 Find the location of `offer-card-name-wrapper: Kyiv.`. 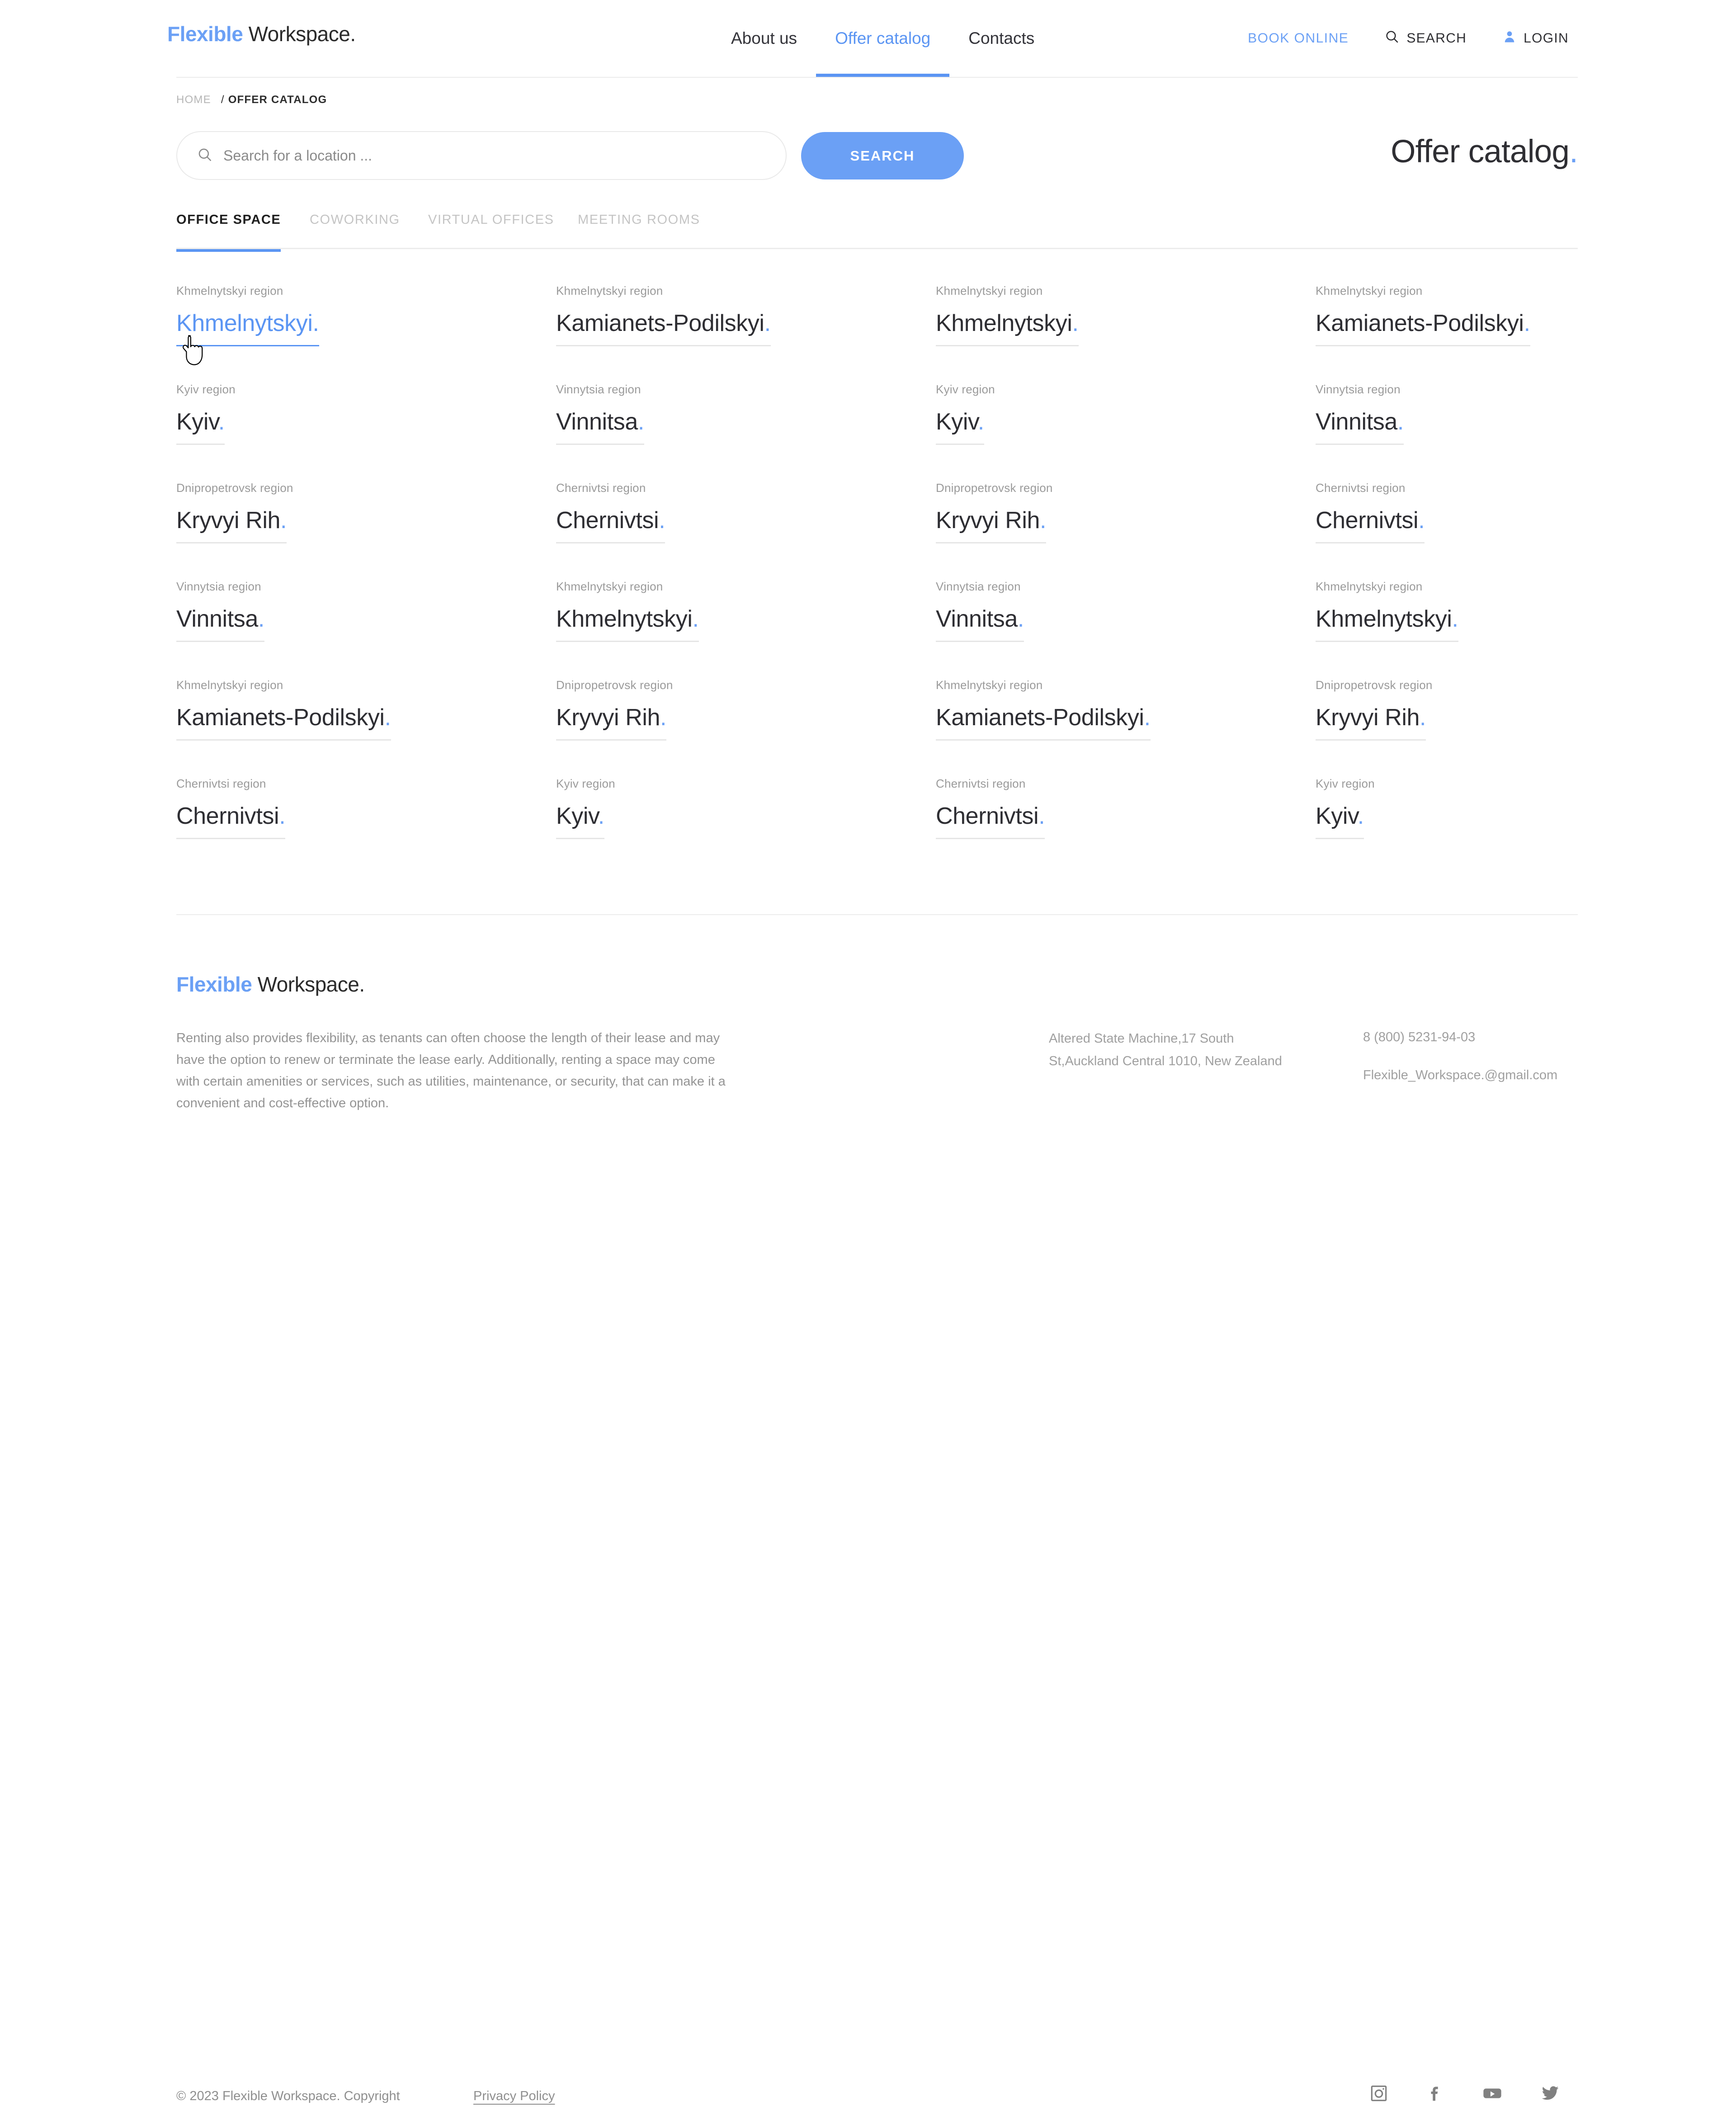

offer-card-name-wrapper: Kyiv. is located at coordinates (580, 821).